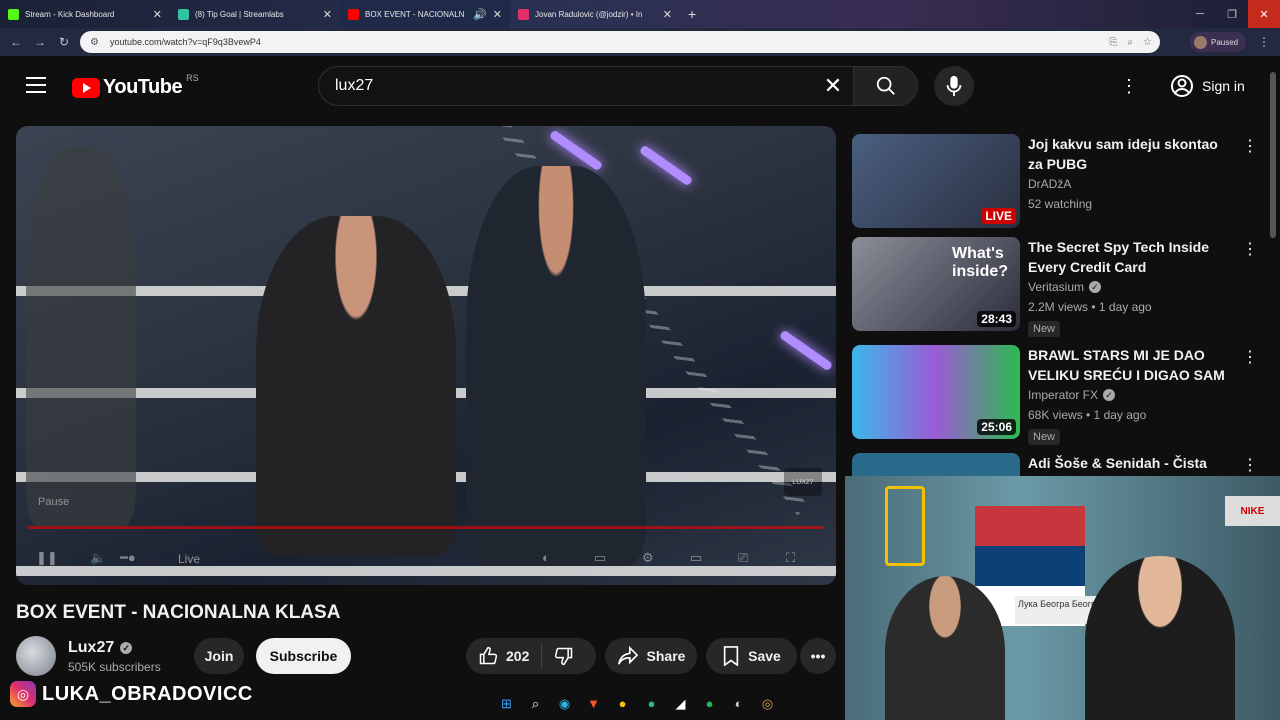  What do you see at coordinates (1200, 42) in the screenshot?
I see `avatar` at bounding box center [1200, 42].